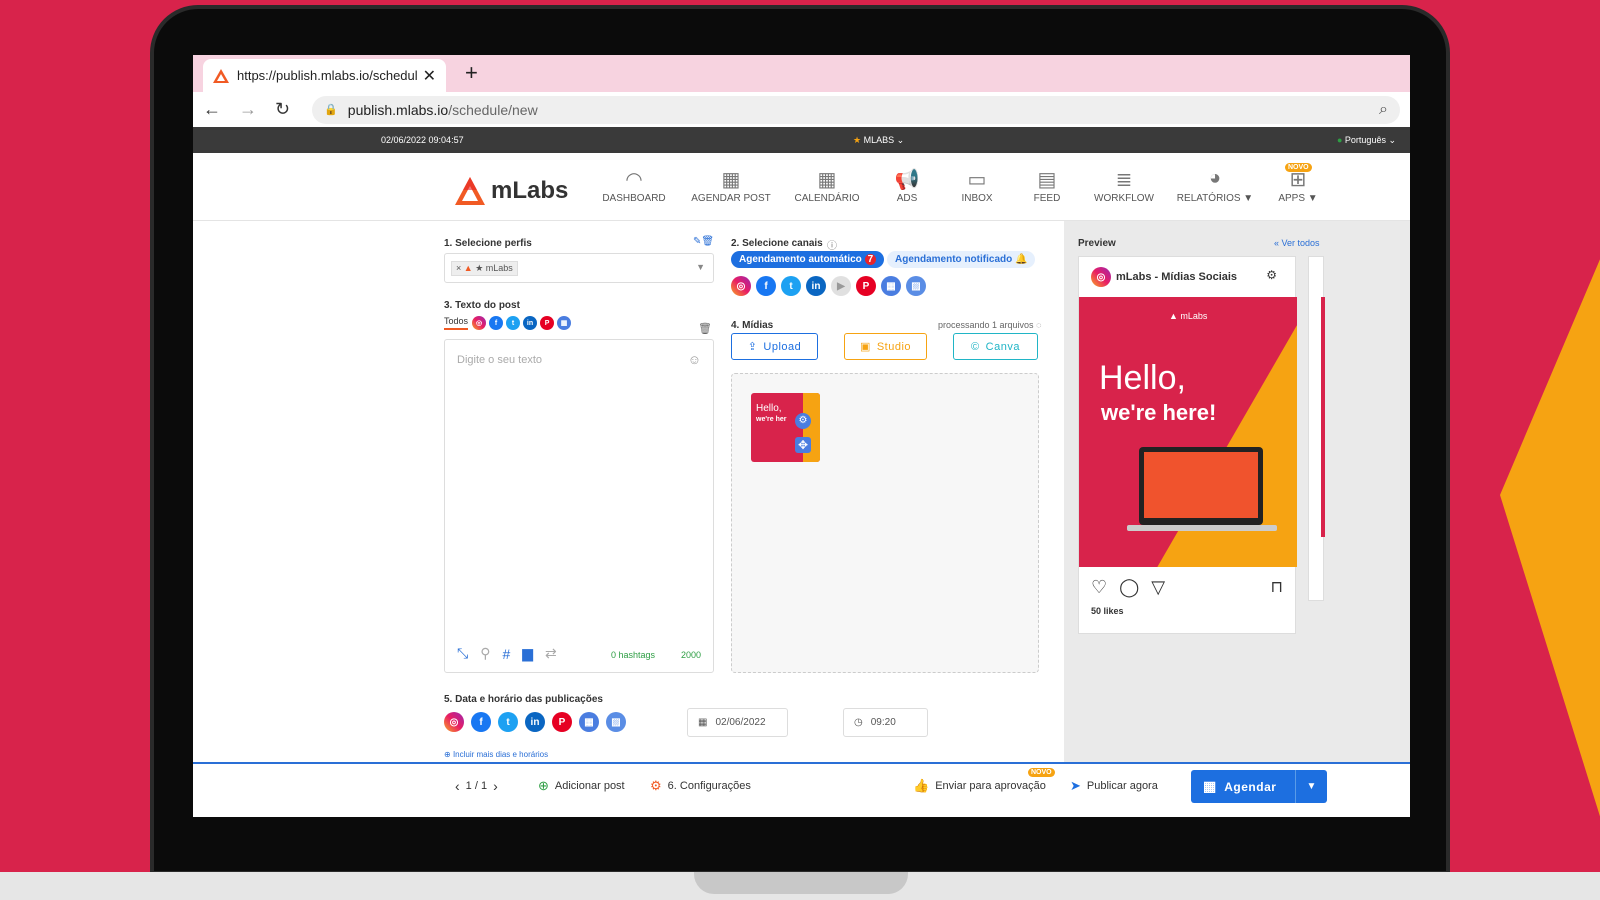 Image resolution: width=1600 pixels, height=900 pixels. Describe the element at coordinates (468, 268) in the screenshot. I see `mlabs-profile-icon: ▲` at that location.